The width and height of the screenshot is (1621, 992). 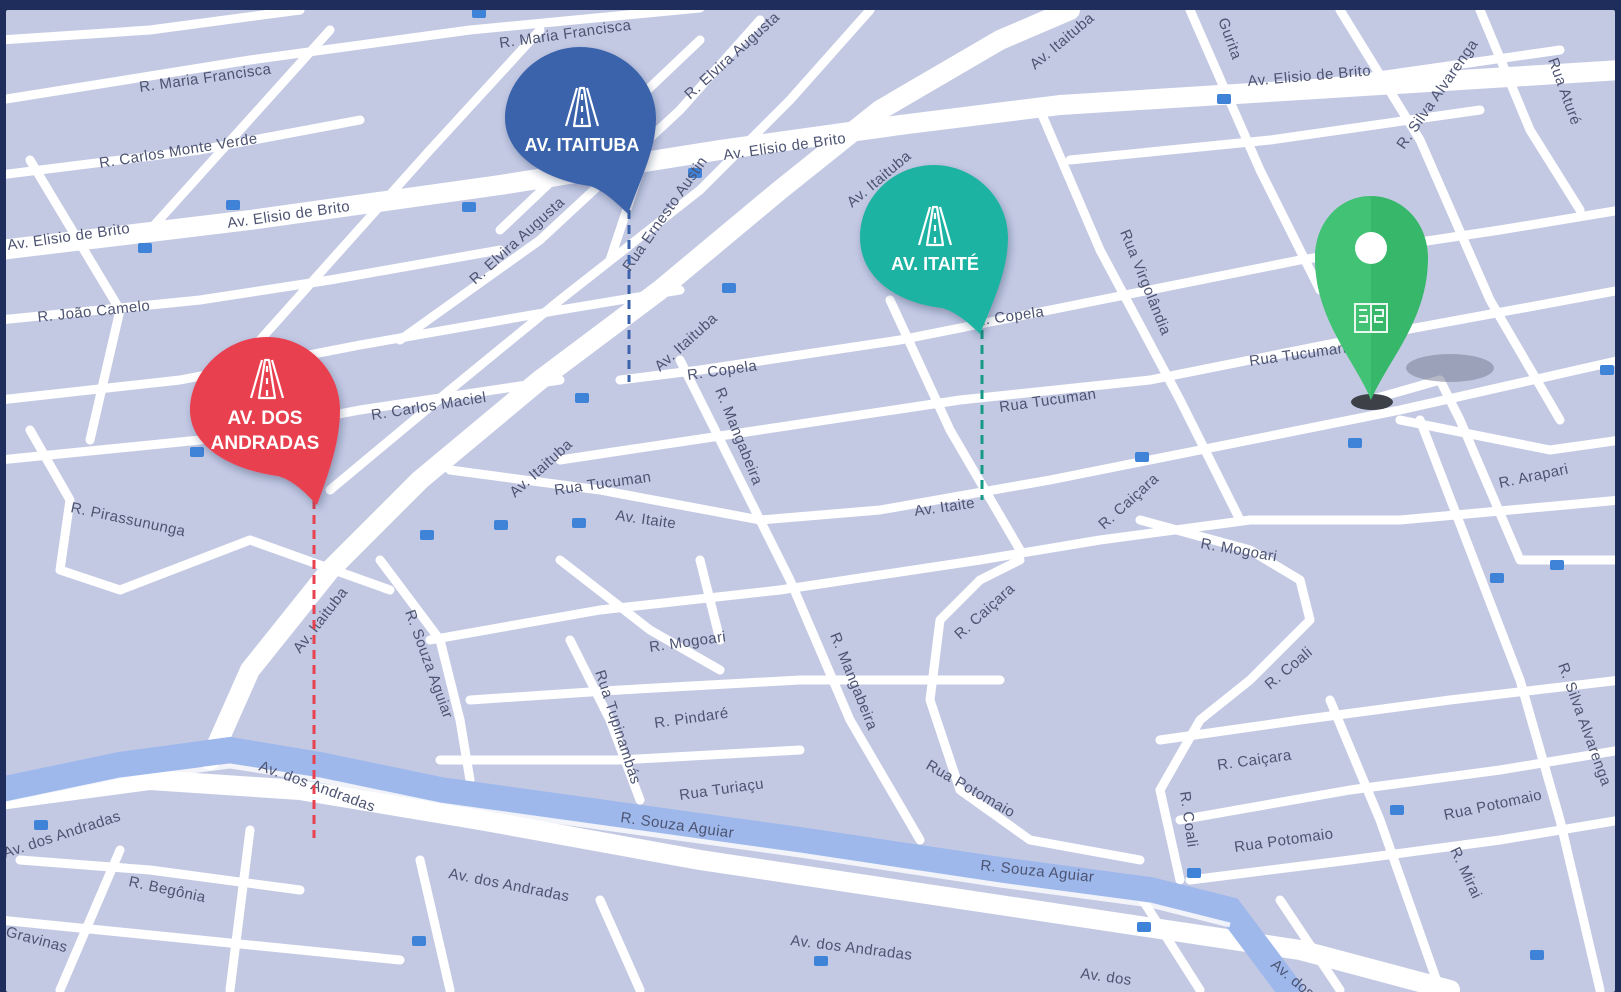 What do you see at coordinates (265, 418) in the screenshot?
I see `pin-label-line1: AV. DOS` at bounding box center [265, 418].